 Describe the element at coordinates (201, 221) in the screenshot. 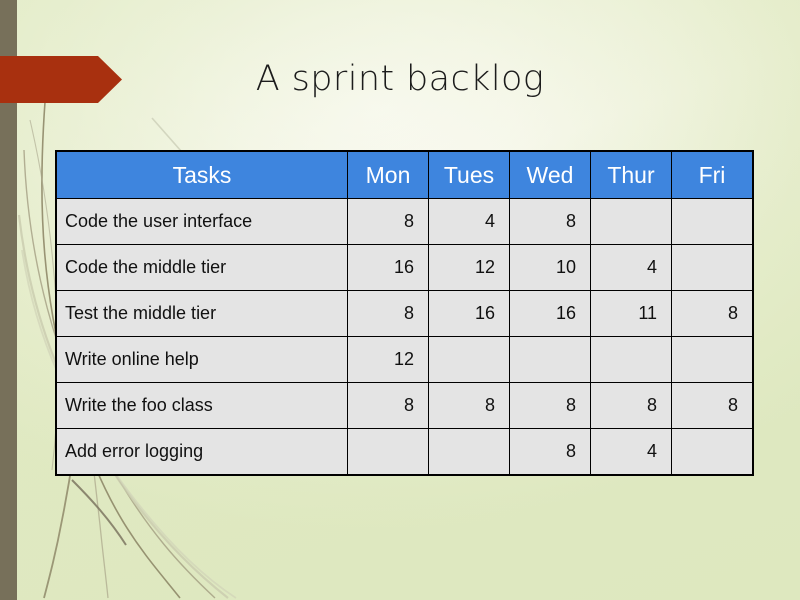

I see `task-name: Code the user interface` at that location.